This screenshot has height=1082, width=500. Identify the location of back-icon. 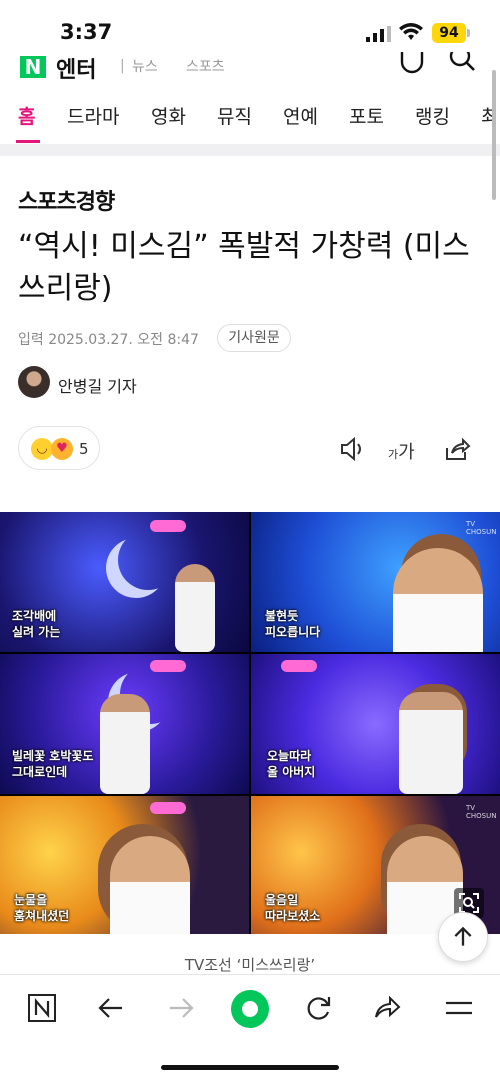
(111, 1008).